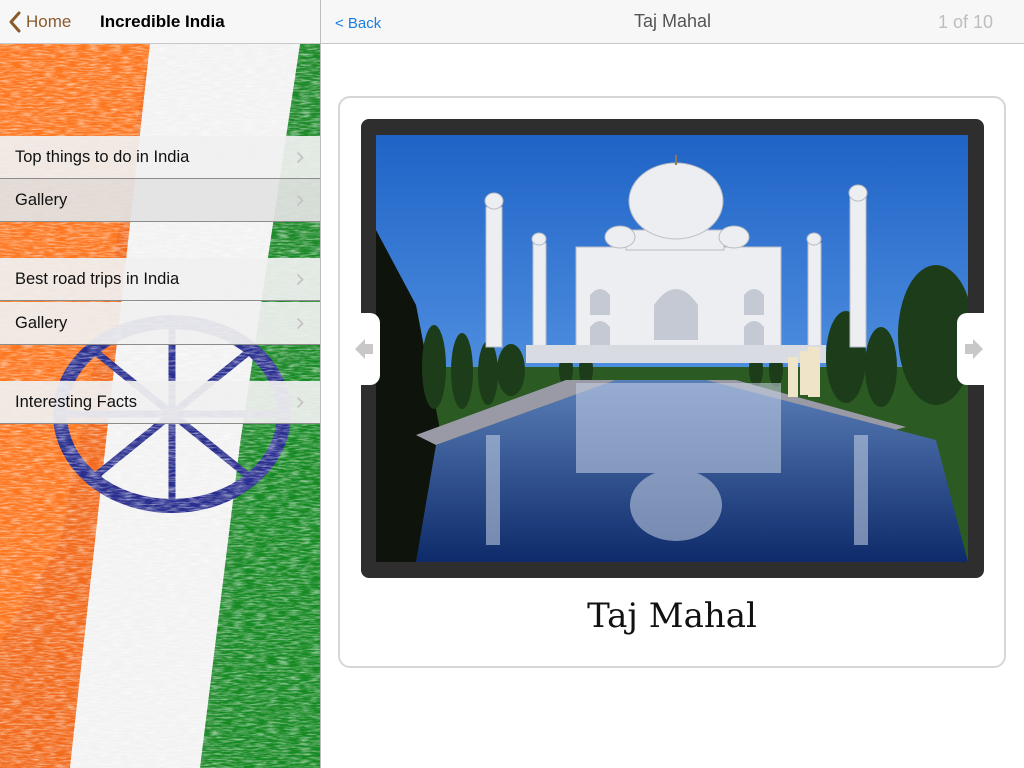  I want to click on left-arrow-icon, so click(363, 349).